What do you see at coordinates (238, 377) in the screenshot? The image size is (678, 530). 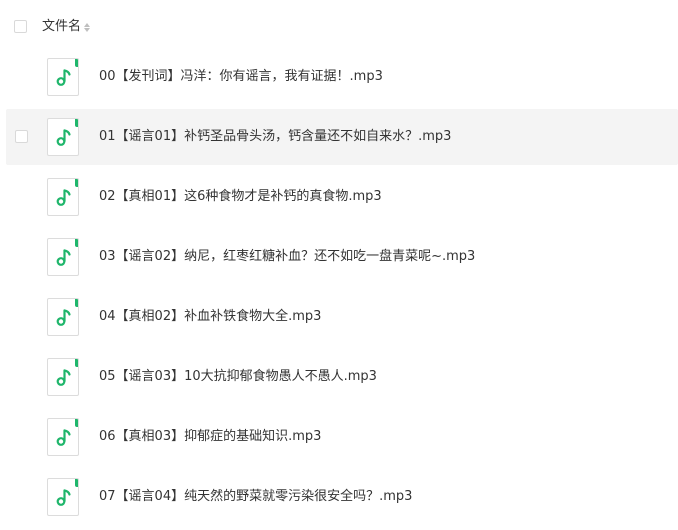 I see `file-name: 05【谣言03】10大抗抑郁食物愚人不愚人.mp3` at bounding box center [238, 377].